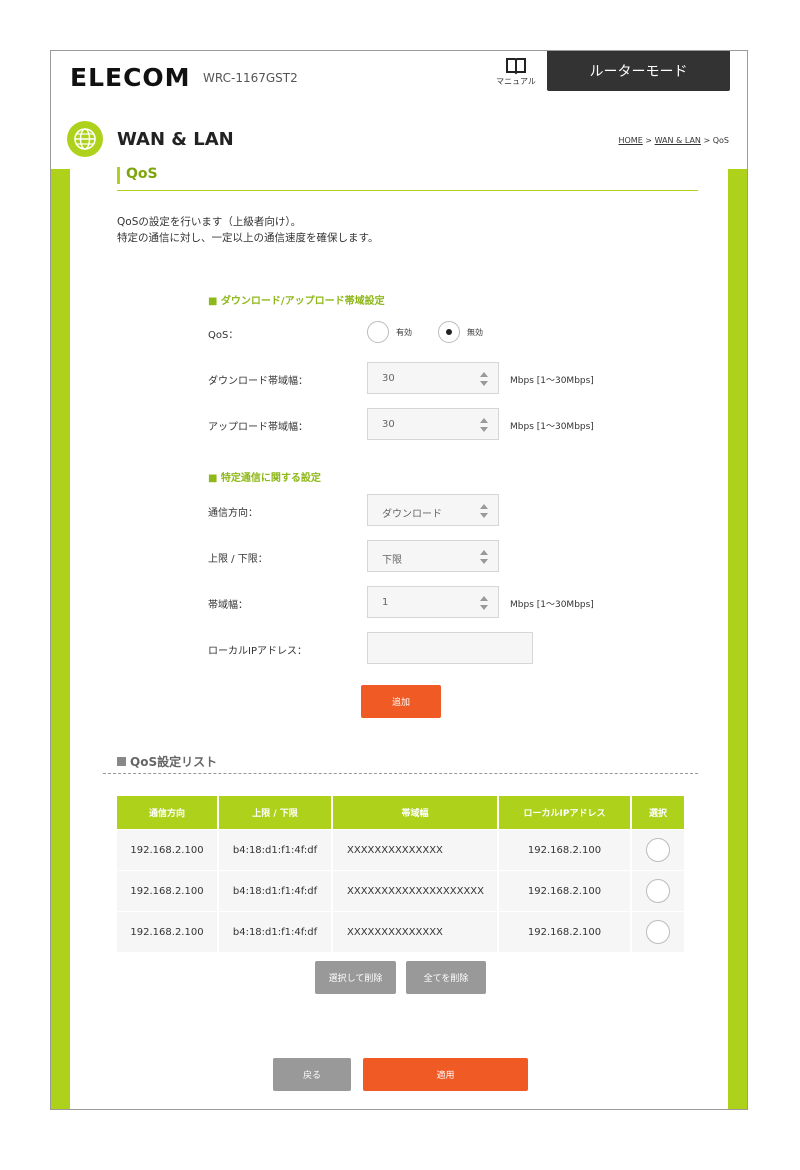 The image size is (800, 1170). Describe the element at coordinates (449, 332) in the screenshot. I see `qos-disable-radio` at that location.